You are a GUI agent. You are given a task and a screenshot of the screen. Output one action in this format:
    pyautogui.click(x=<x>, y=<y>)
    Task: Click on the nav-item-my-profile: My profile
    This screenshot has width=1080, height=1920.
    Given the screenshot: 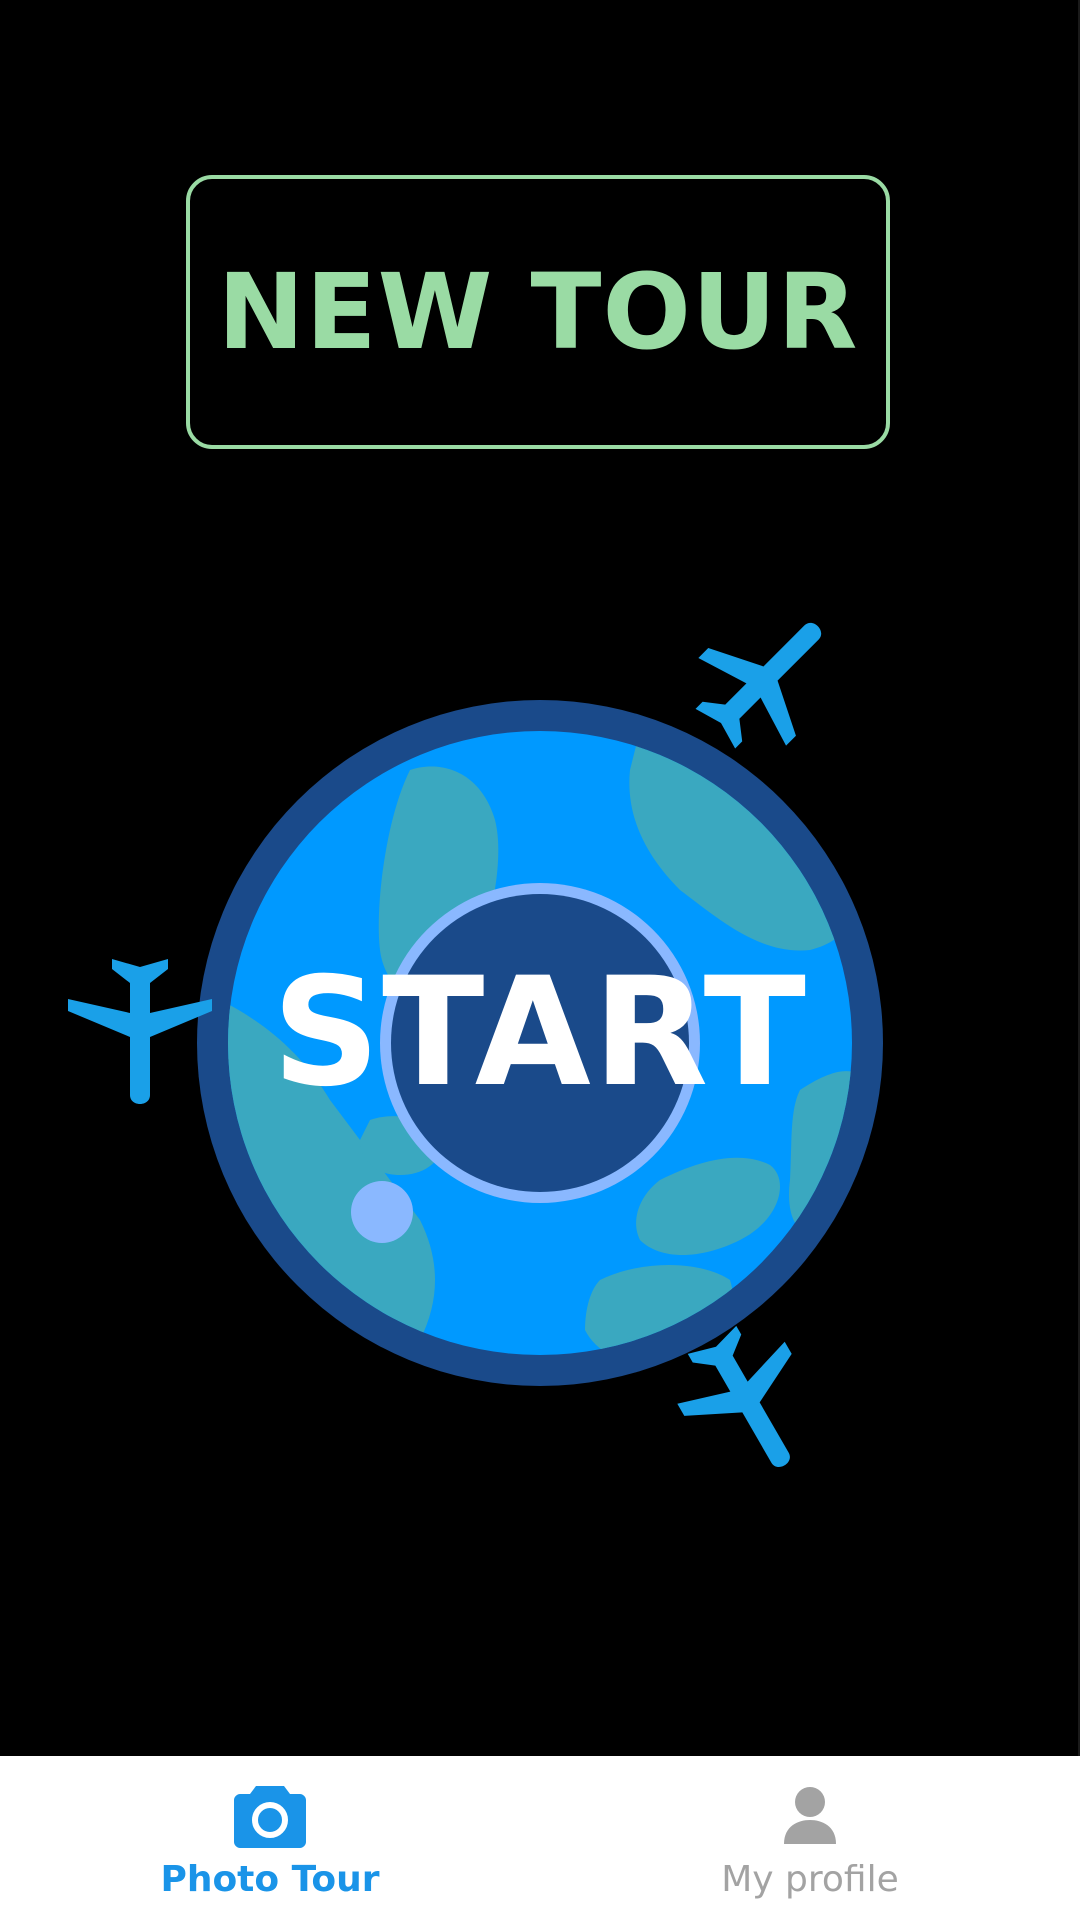 What is the action you would take?
    pyautogui.click(x=810, y=1838)
    